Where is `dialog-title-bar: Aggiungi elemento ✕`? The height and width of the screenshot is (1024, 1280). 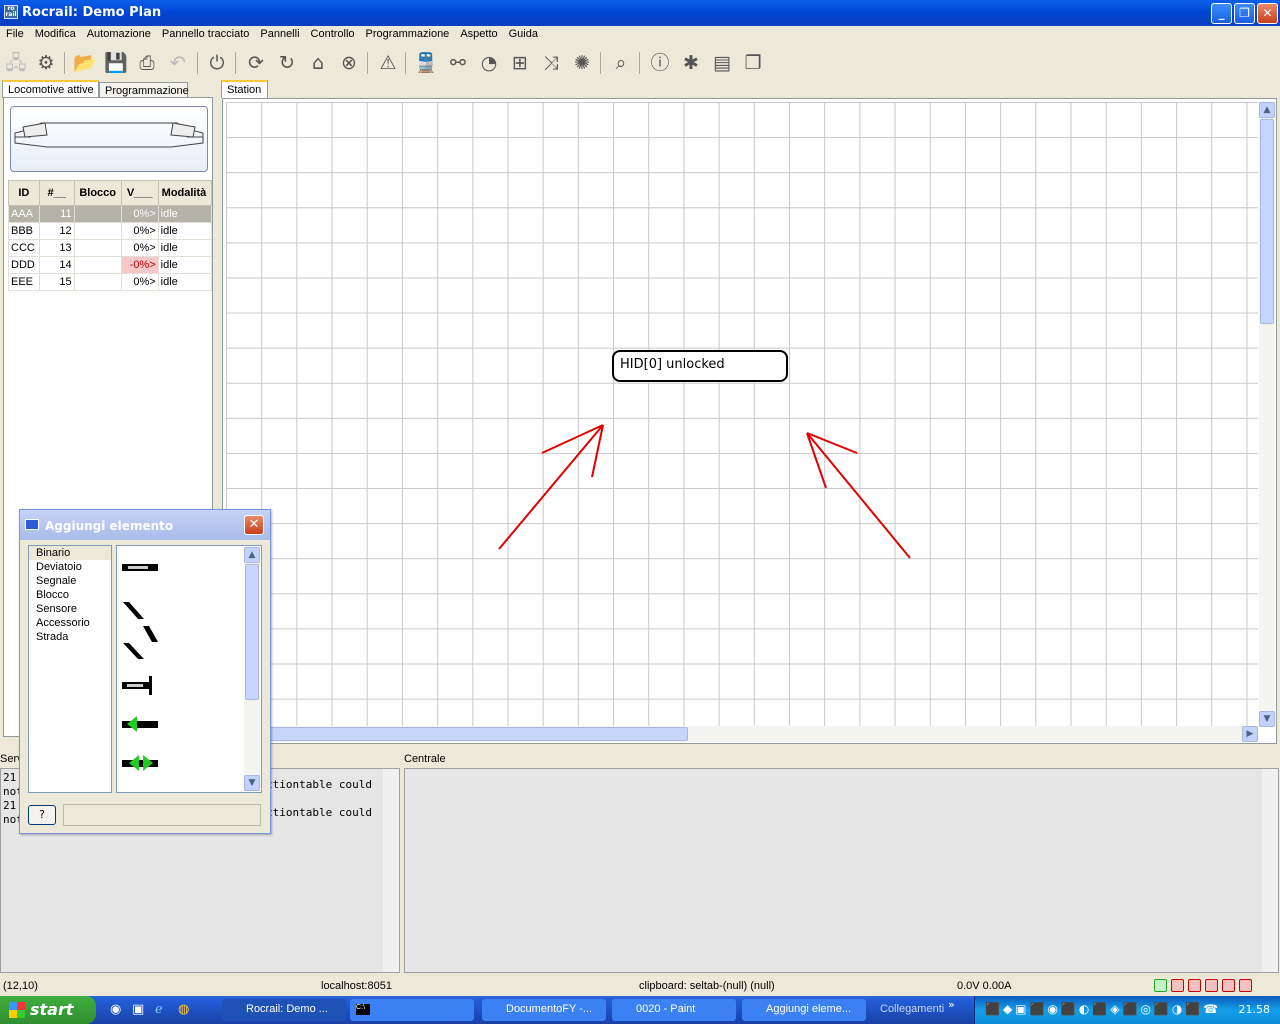
dialog-title-bar: Aggiungi elemento ✕ is located at coordinates (145, 525).